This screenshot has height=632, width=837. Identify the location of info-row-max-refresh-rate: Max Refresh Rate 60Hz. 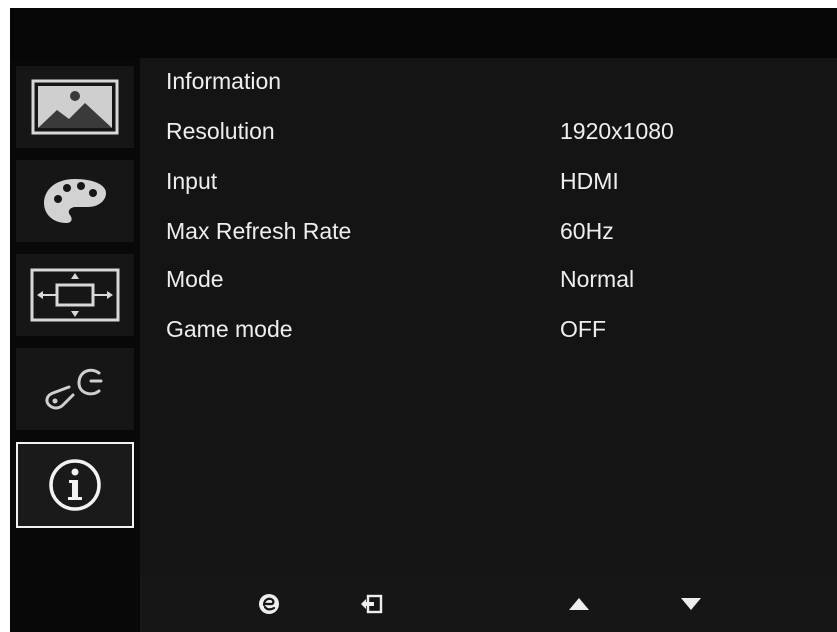
(496, 233).